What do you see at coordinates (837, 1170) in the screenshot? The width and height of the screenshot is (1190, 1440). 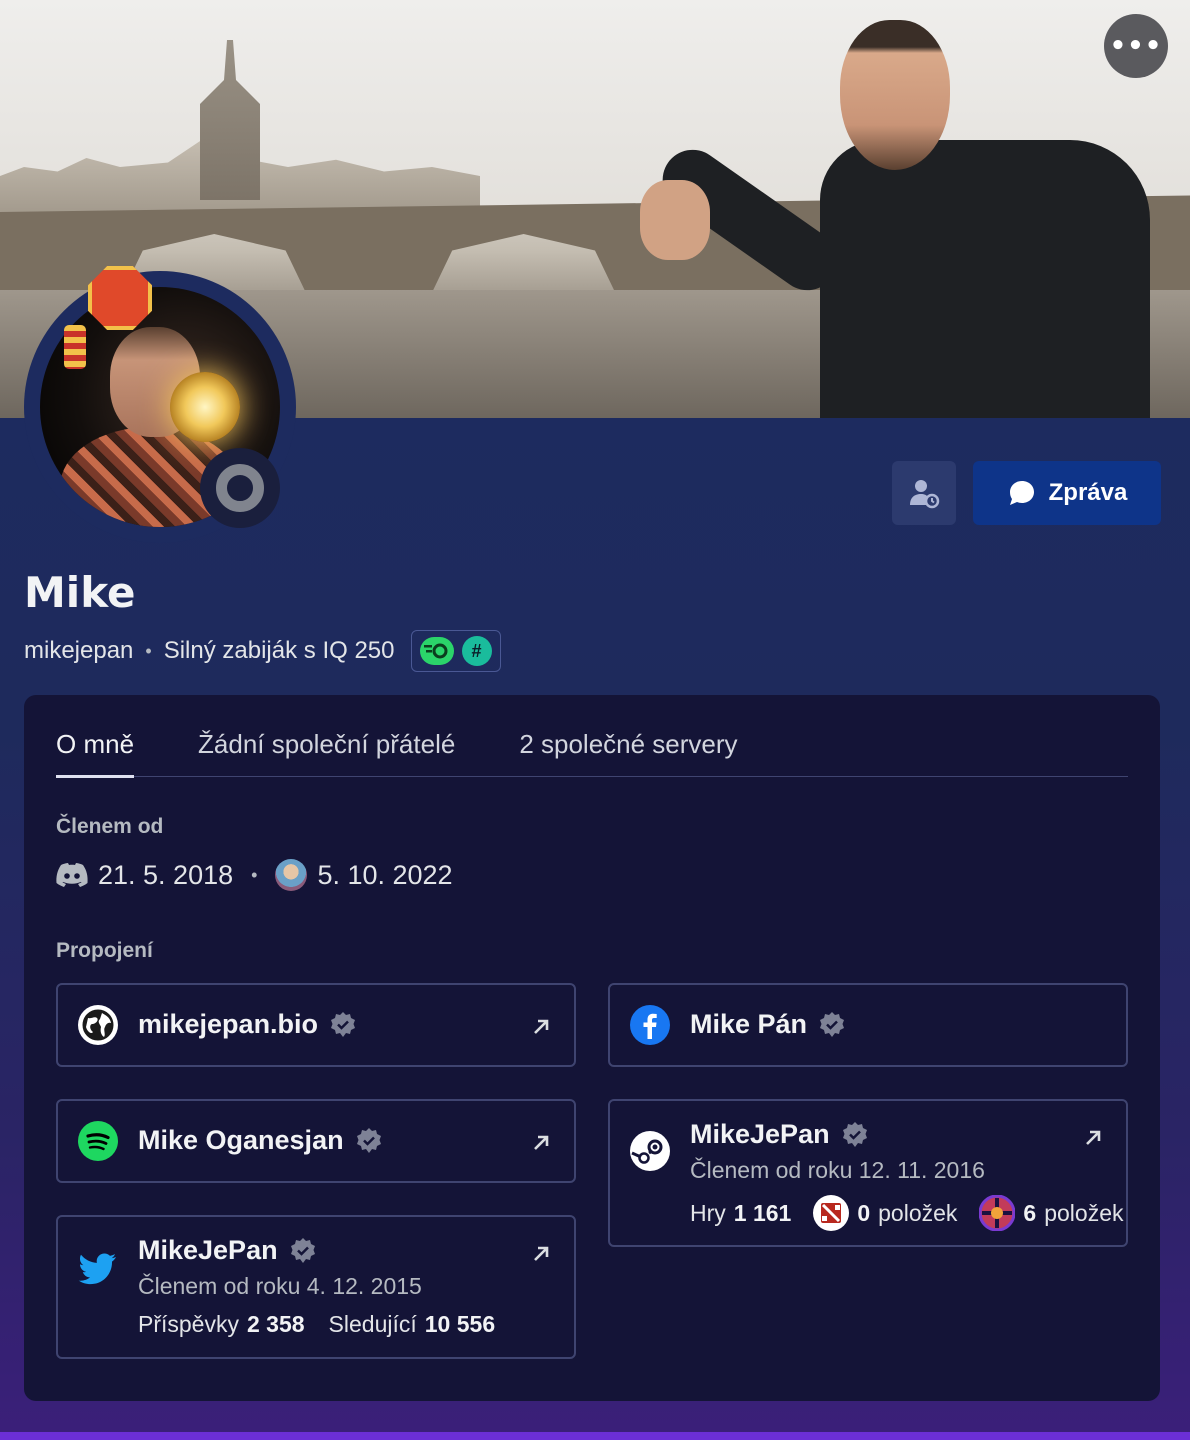 I see `steam-member-since: Členem od roku 12. 11. 2016` at bounding box center [837, 1170].